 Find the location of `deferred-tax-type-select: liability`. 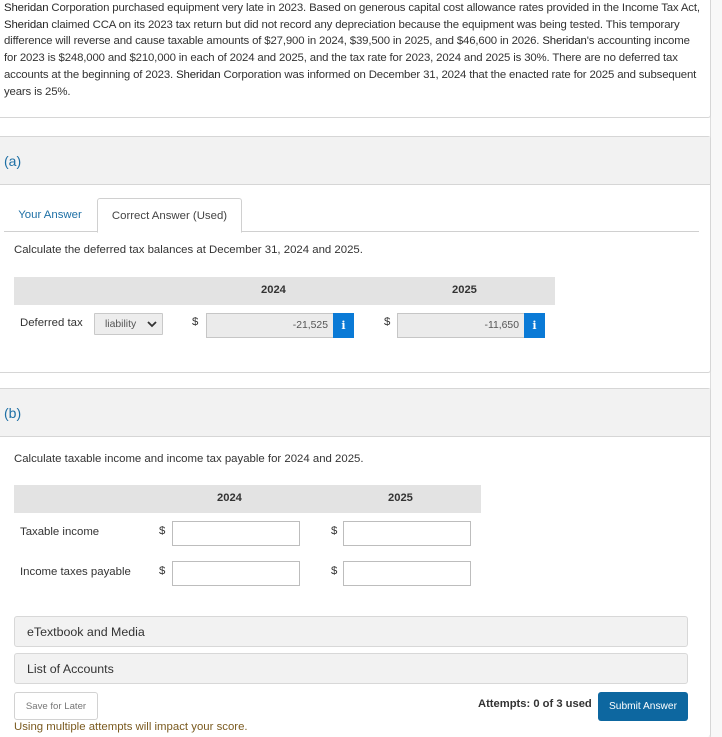

deferred-tax-type-select: liability is located at coordinates (128, 324).